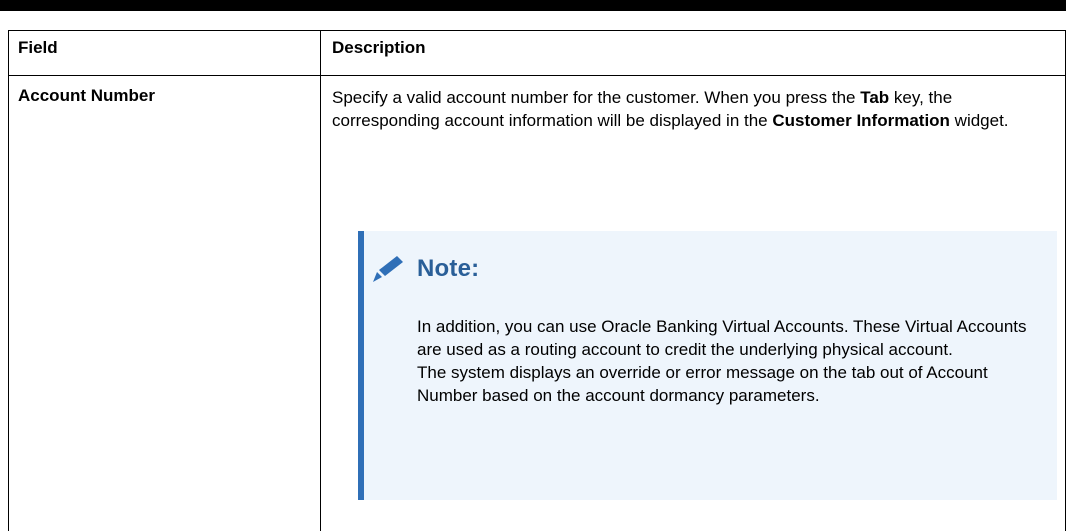 The width and height of the screenshot is (1066, 531). What do you see at coordinates (979, 120) in the screenshot?
I see `desc-text-3: widget.` at bounding box center [979, 120].